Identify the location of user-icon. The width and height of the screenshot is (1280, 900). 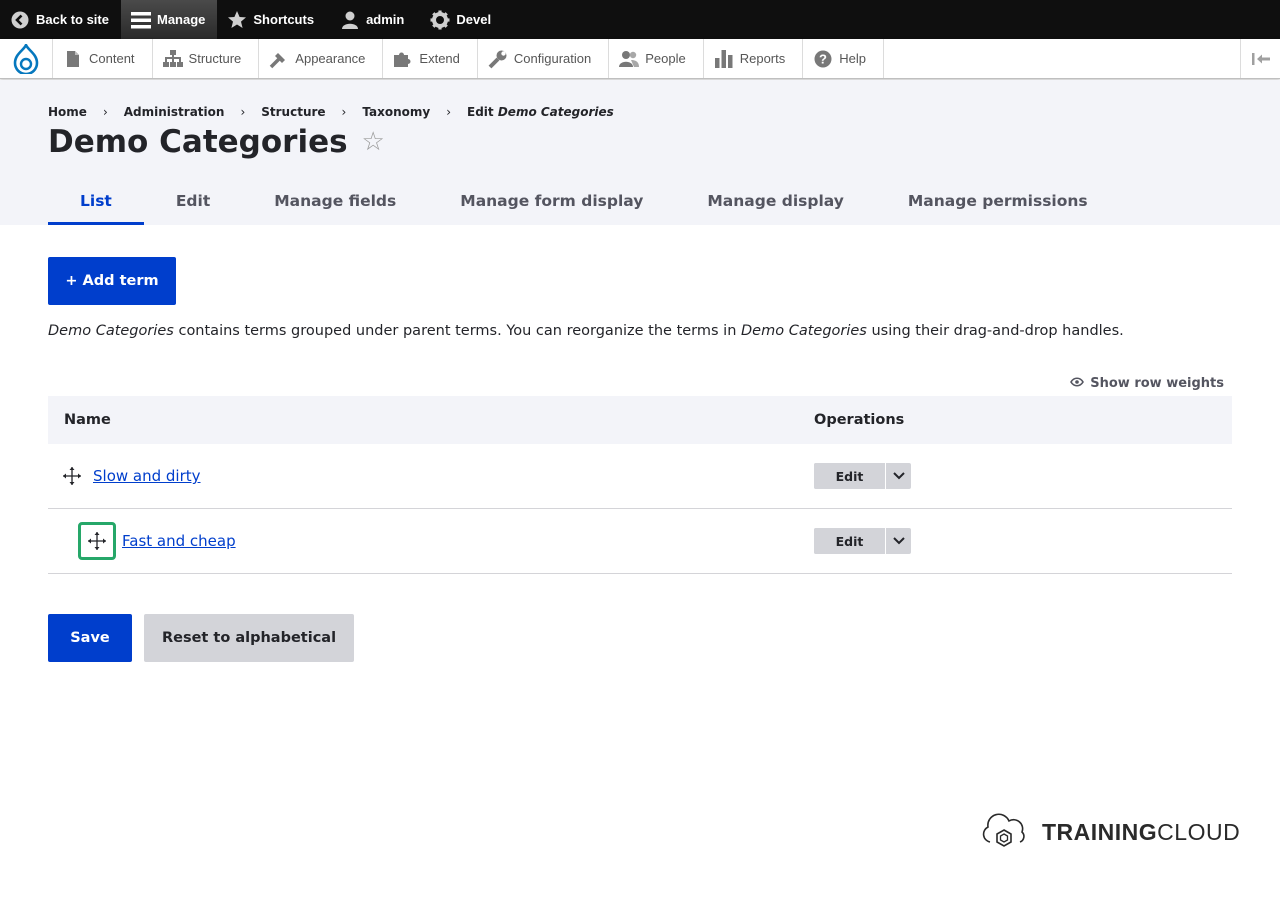
(350, 20).